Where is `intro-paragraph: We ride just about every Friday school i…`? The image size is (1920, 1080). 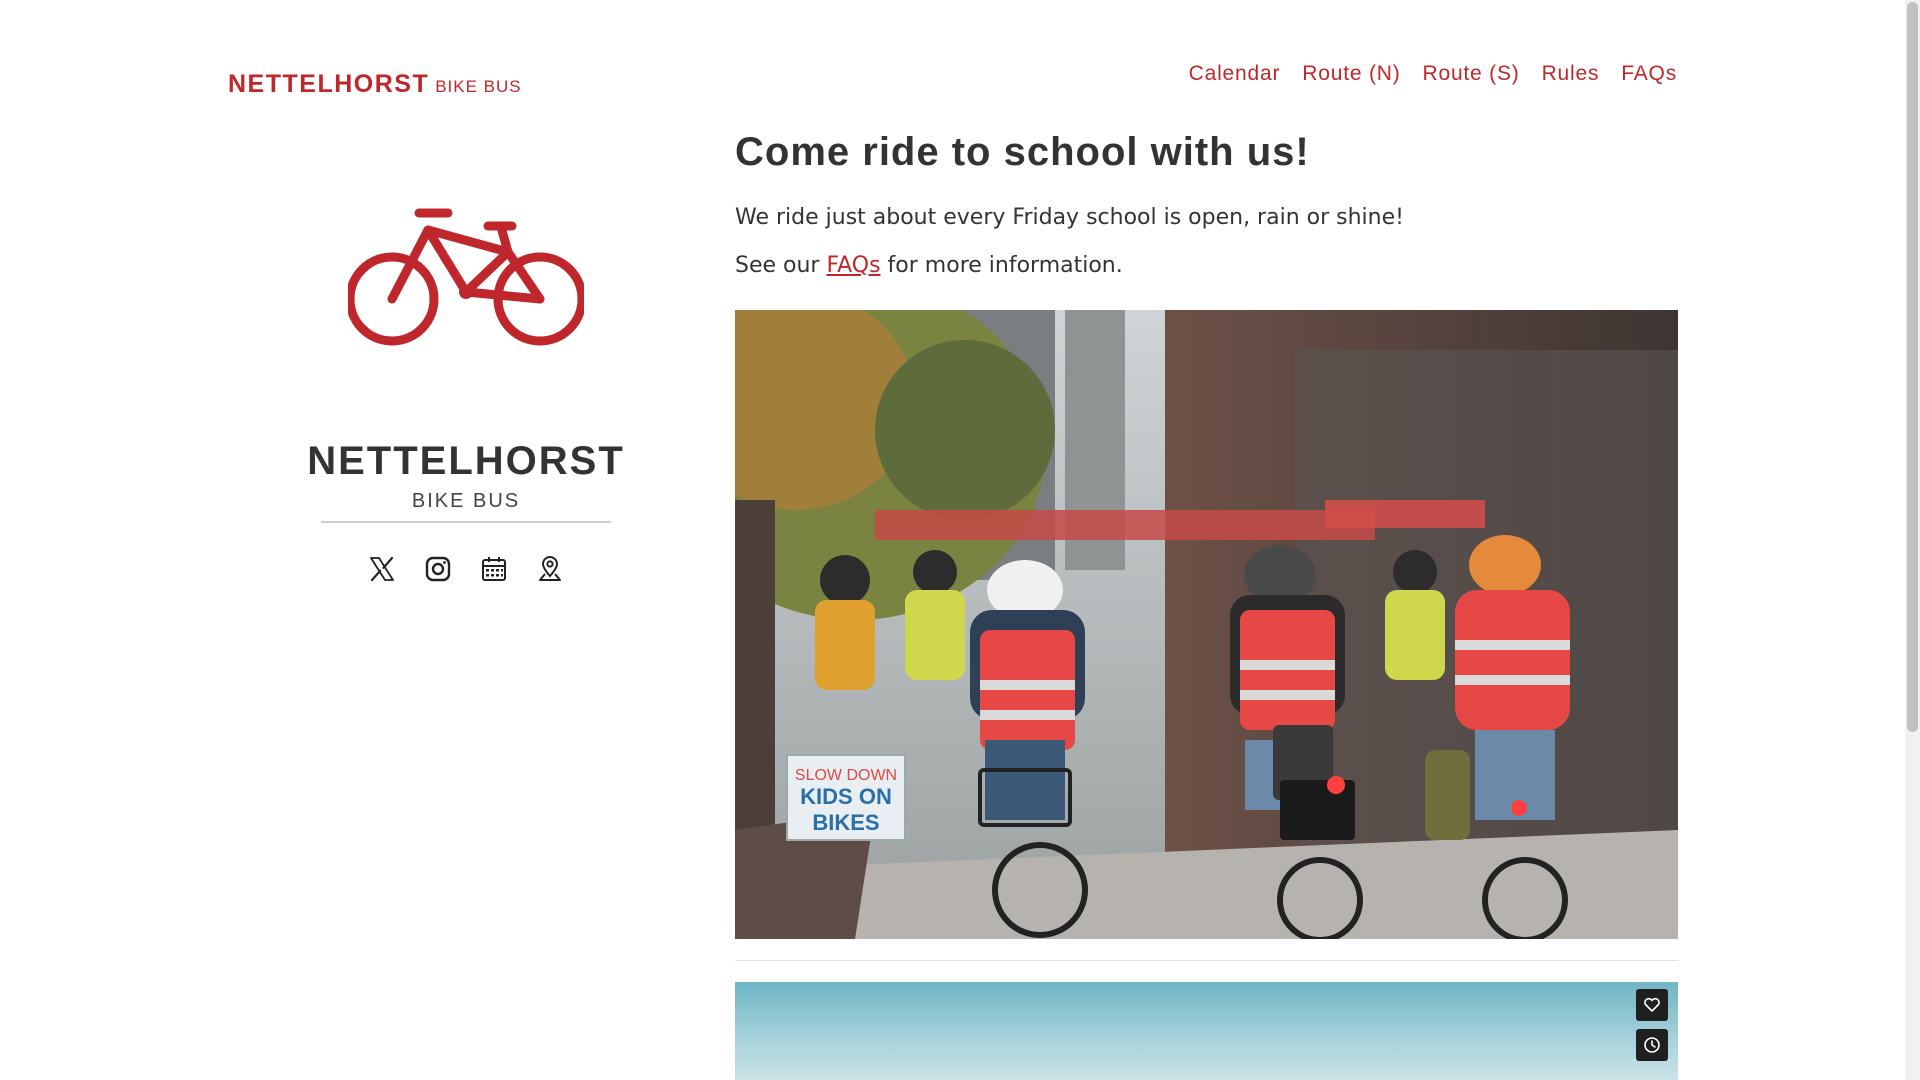
intro-paragraph: We ride just about every Friday school i… is located at coordinates (1069, 217).